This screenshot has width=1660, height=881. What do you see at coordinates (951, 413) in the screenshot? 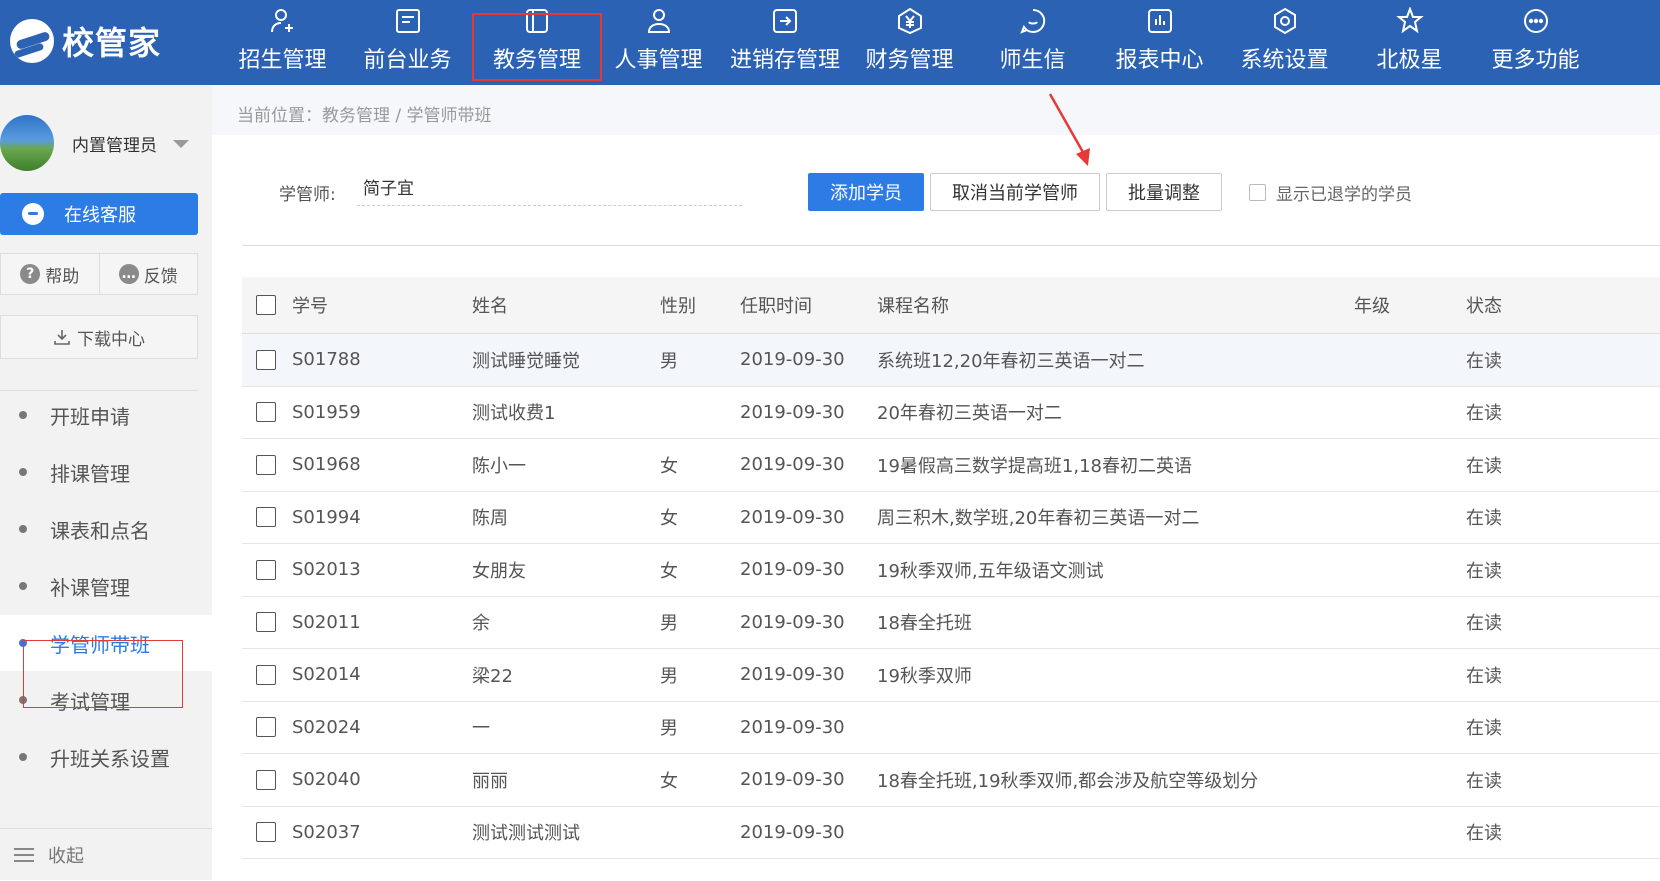
I see `table-row: S01959 测试收费1 2019-09-30 20年春初三英语一对二 在读` at bounding box center [951, 413].